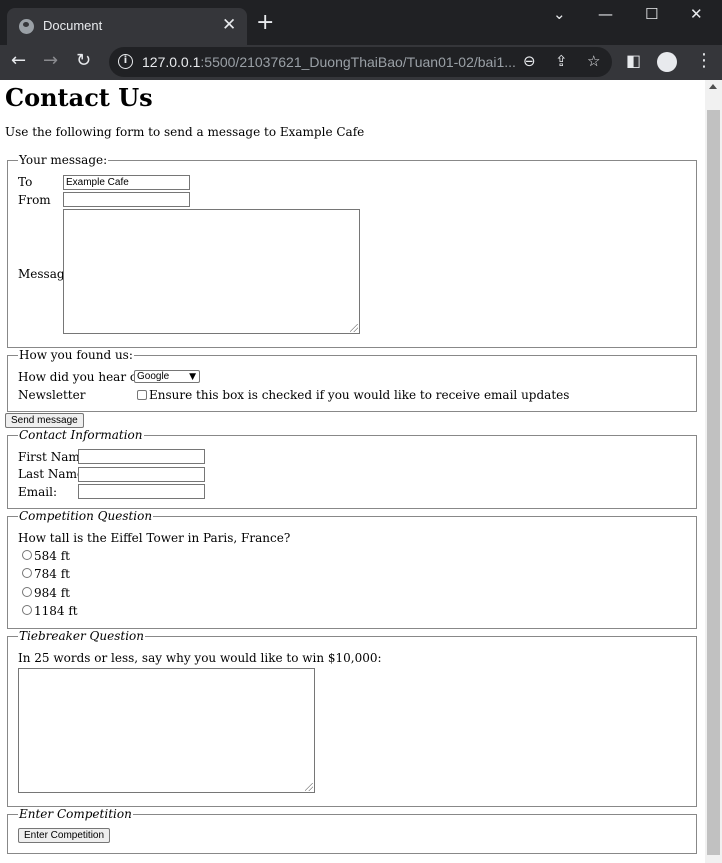 The height and width of the screenshot is (863, 722). I want to click on enter-fieldset: Enter Competition Enter Competition, so click(352, 830).